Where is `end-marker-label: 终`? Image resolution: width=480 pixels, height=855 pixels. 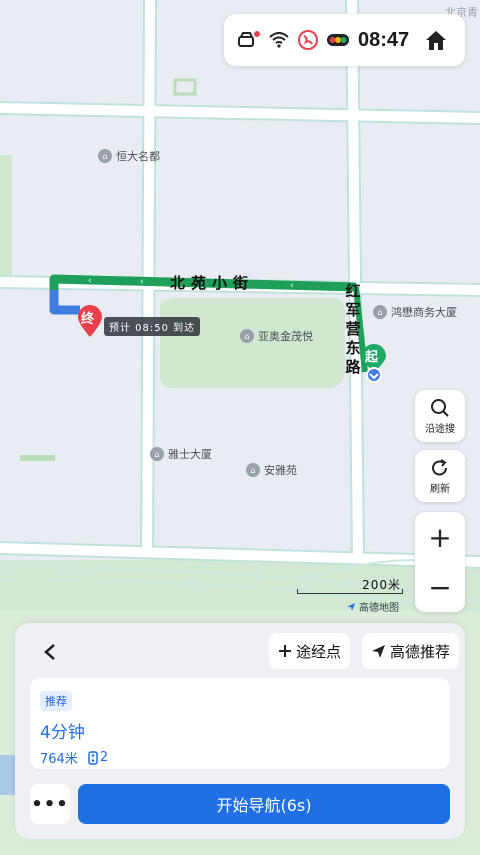
end-marker-label: 终 is located at coordinates (88, 319).